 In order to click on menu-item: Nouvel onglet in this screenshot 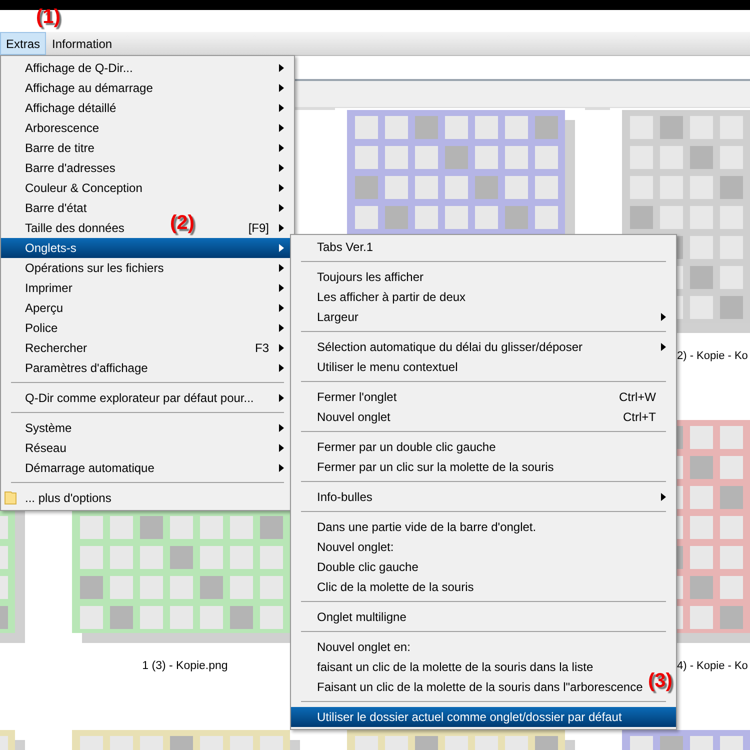, I will do `click(353, 417)`.